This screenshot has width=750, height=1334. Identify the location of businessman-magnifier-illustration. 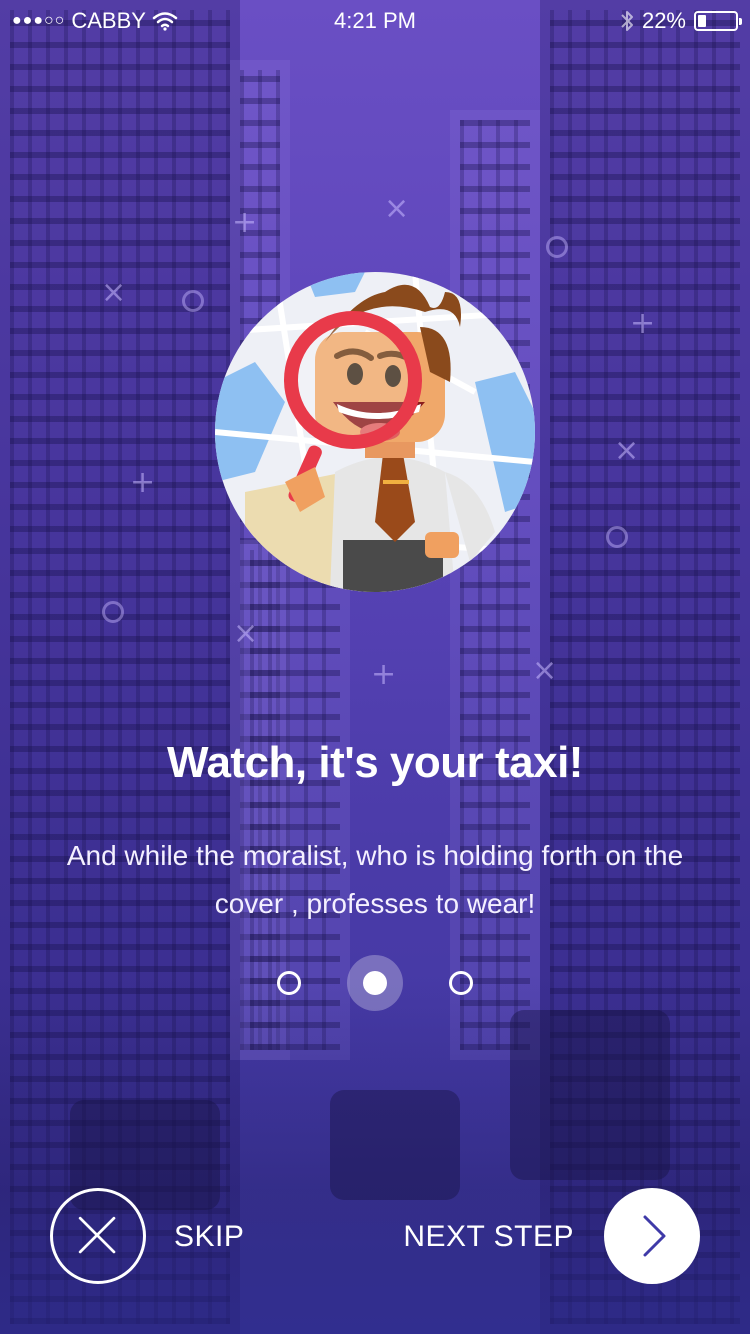
(375, 432).